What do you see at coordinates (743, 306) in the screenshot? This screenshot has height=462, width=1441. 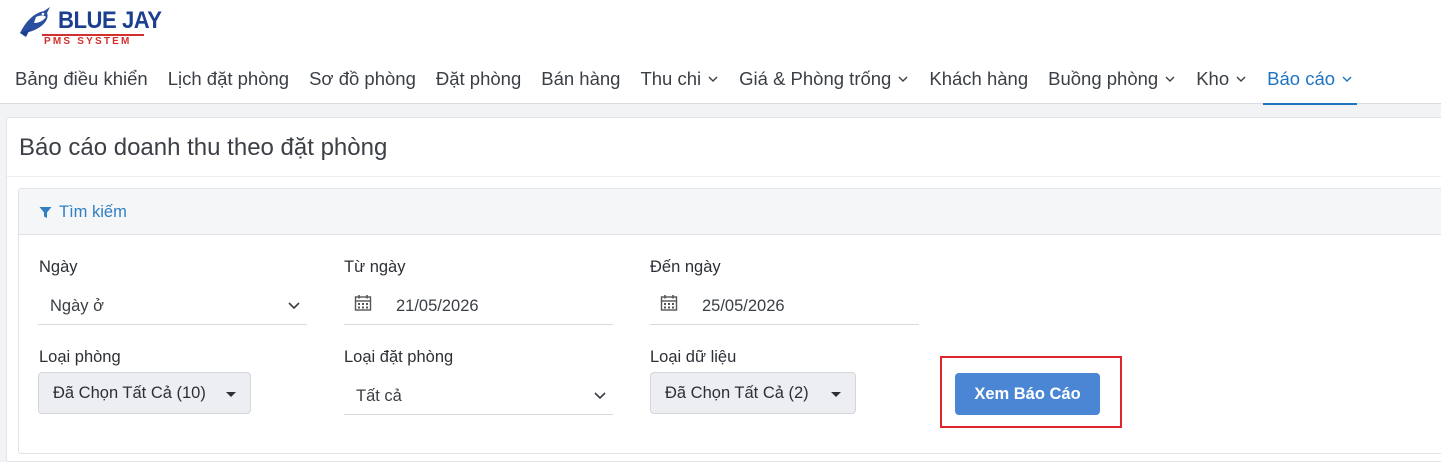 I see `to-date-value: 25/05/2026` at bounding box center [743, 306].